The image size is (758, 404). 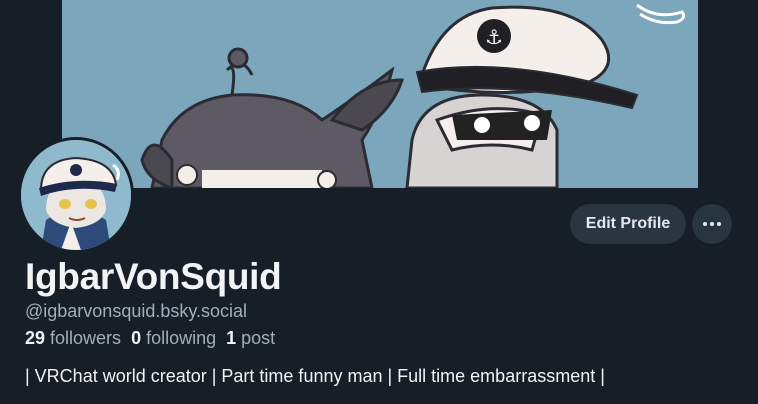 What do you see at coordinates (153, 276) in the screenshot?
I see `display-name: IgbarVonSquid` at bounding box center [153, 276].